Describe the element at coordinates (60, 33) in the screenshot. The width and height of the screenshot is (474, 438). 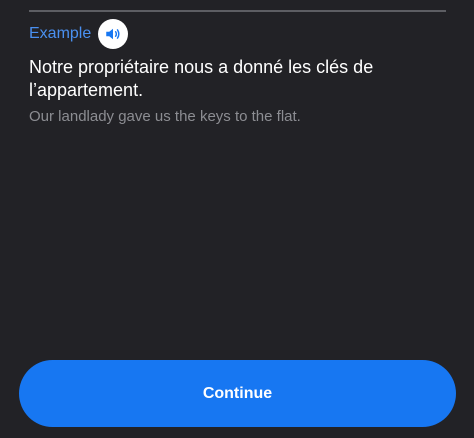
I see `example-label: Example` at that location.